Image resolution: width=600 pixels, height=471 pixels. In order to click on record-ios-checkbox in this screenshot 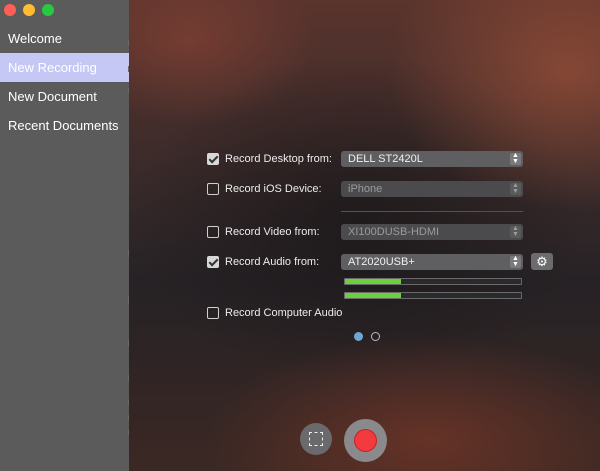, I will do `click(213, 189)`.